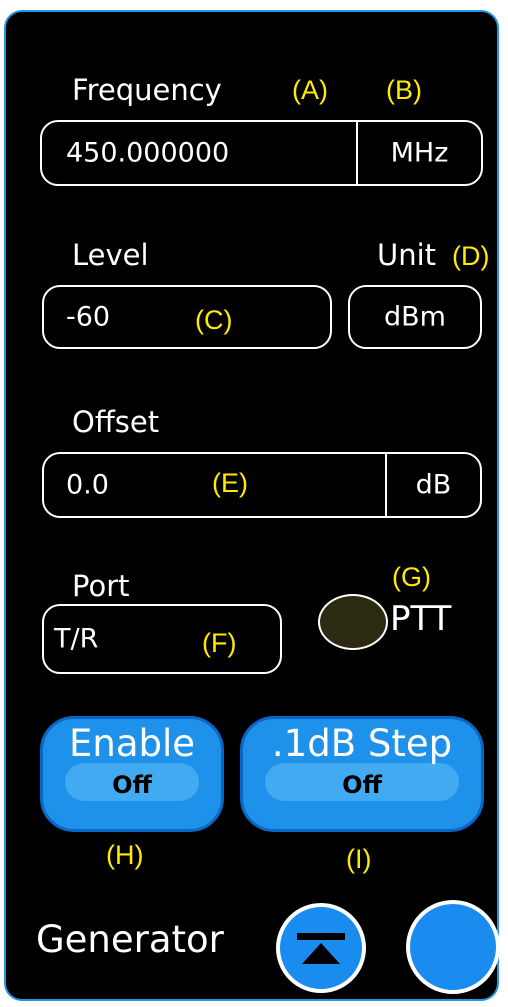 This screenshot has width=508, height=1007. Describe the element at coordinates (132, 743) in the screenshot. I see `enable-button-title: Enable` at that location.